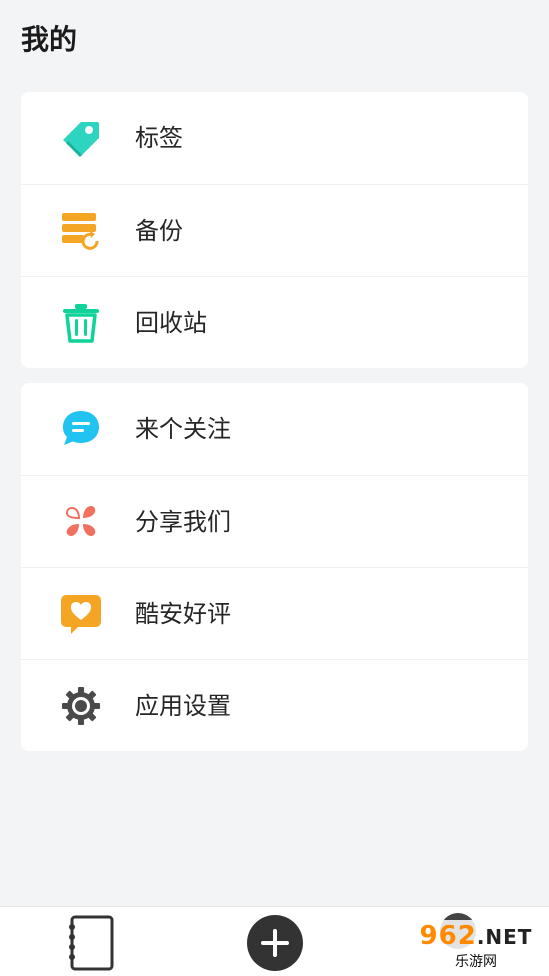 Image resolution: width=549 pixels, height=976 pixels. What do you see at coordinates (159, 138) in the screenshot?
I see `menu-item-tags-label: 标签` at bounding box center [159, 138].